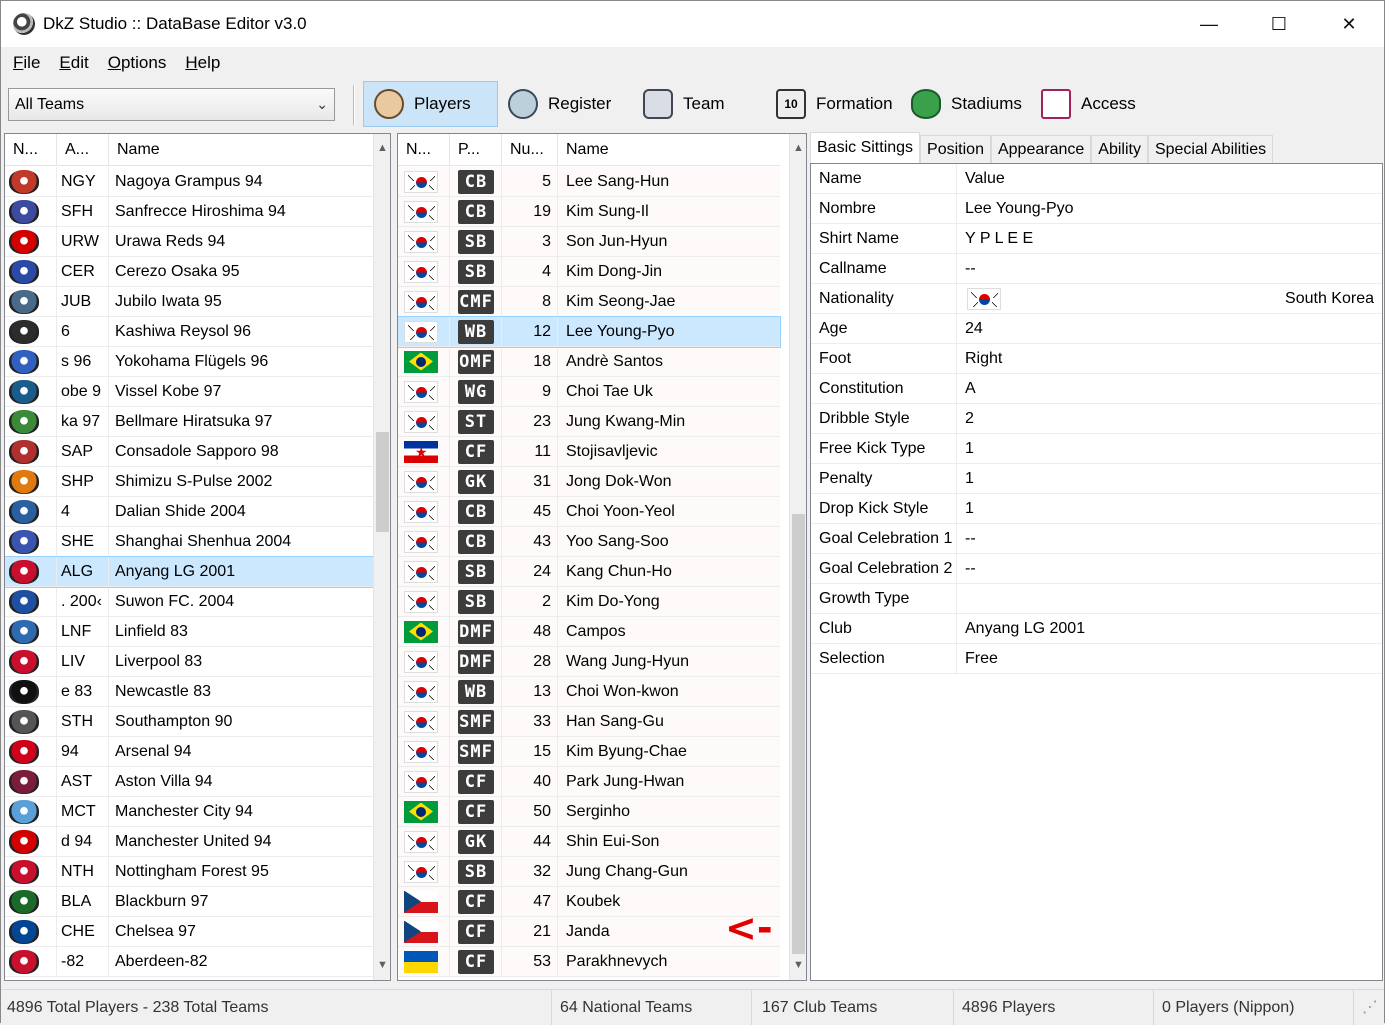  I want to click on player-row: WG 9 Choi Tae Uk, so click(589, 391).